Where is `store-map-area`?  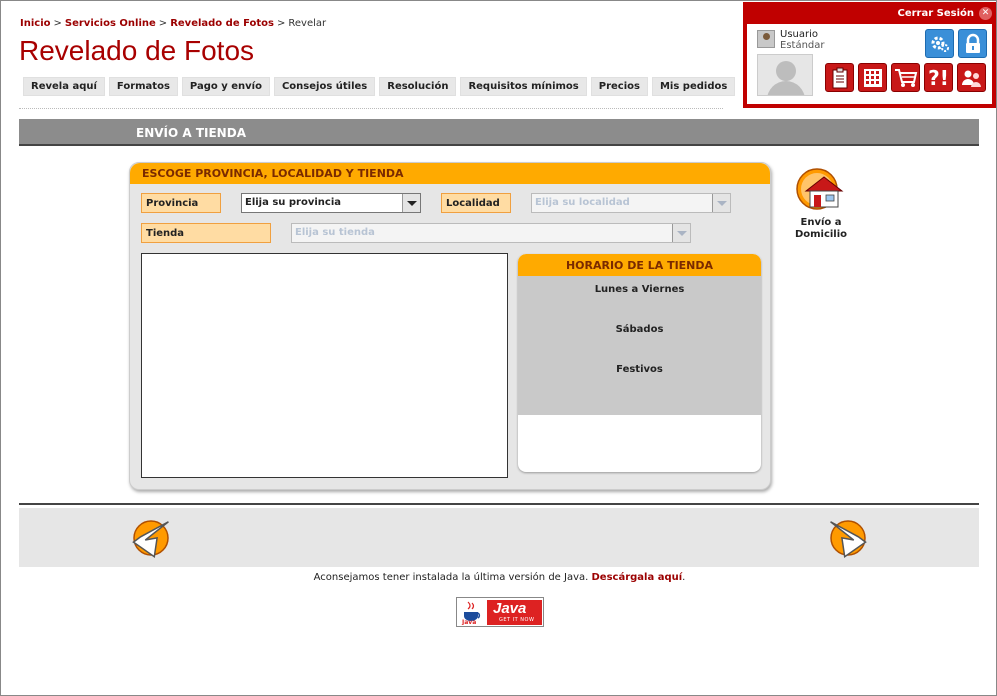
store-map-area is located at coordinates (324, 365).